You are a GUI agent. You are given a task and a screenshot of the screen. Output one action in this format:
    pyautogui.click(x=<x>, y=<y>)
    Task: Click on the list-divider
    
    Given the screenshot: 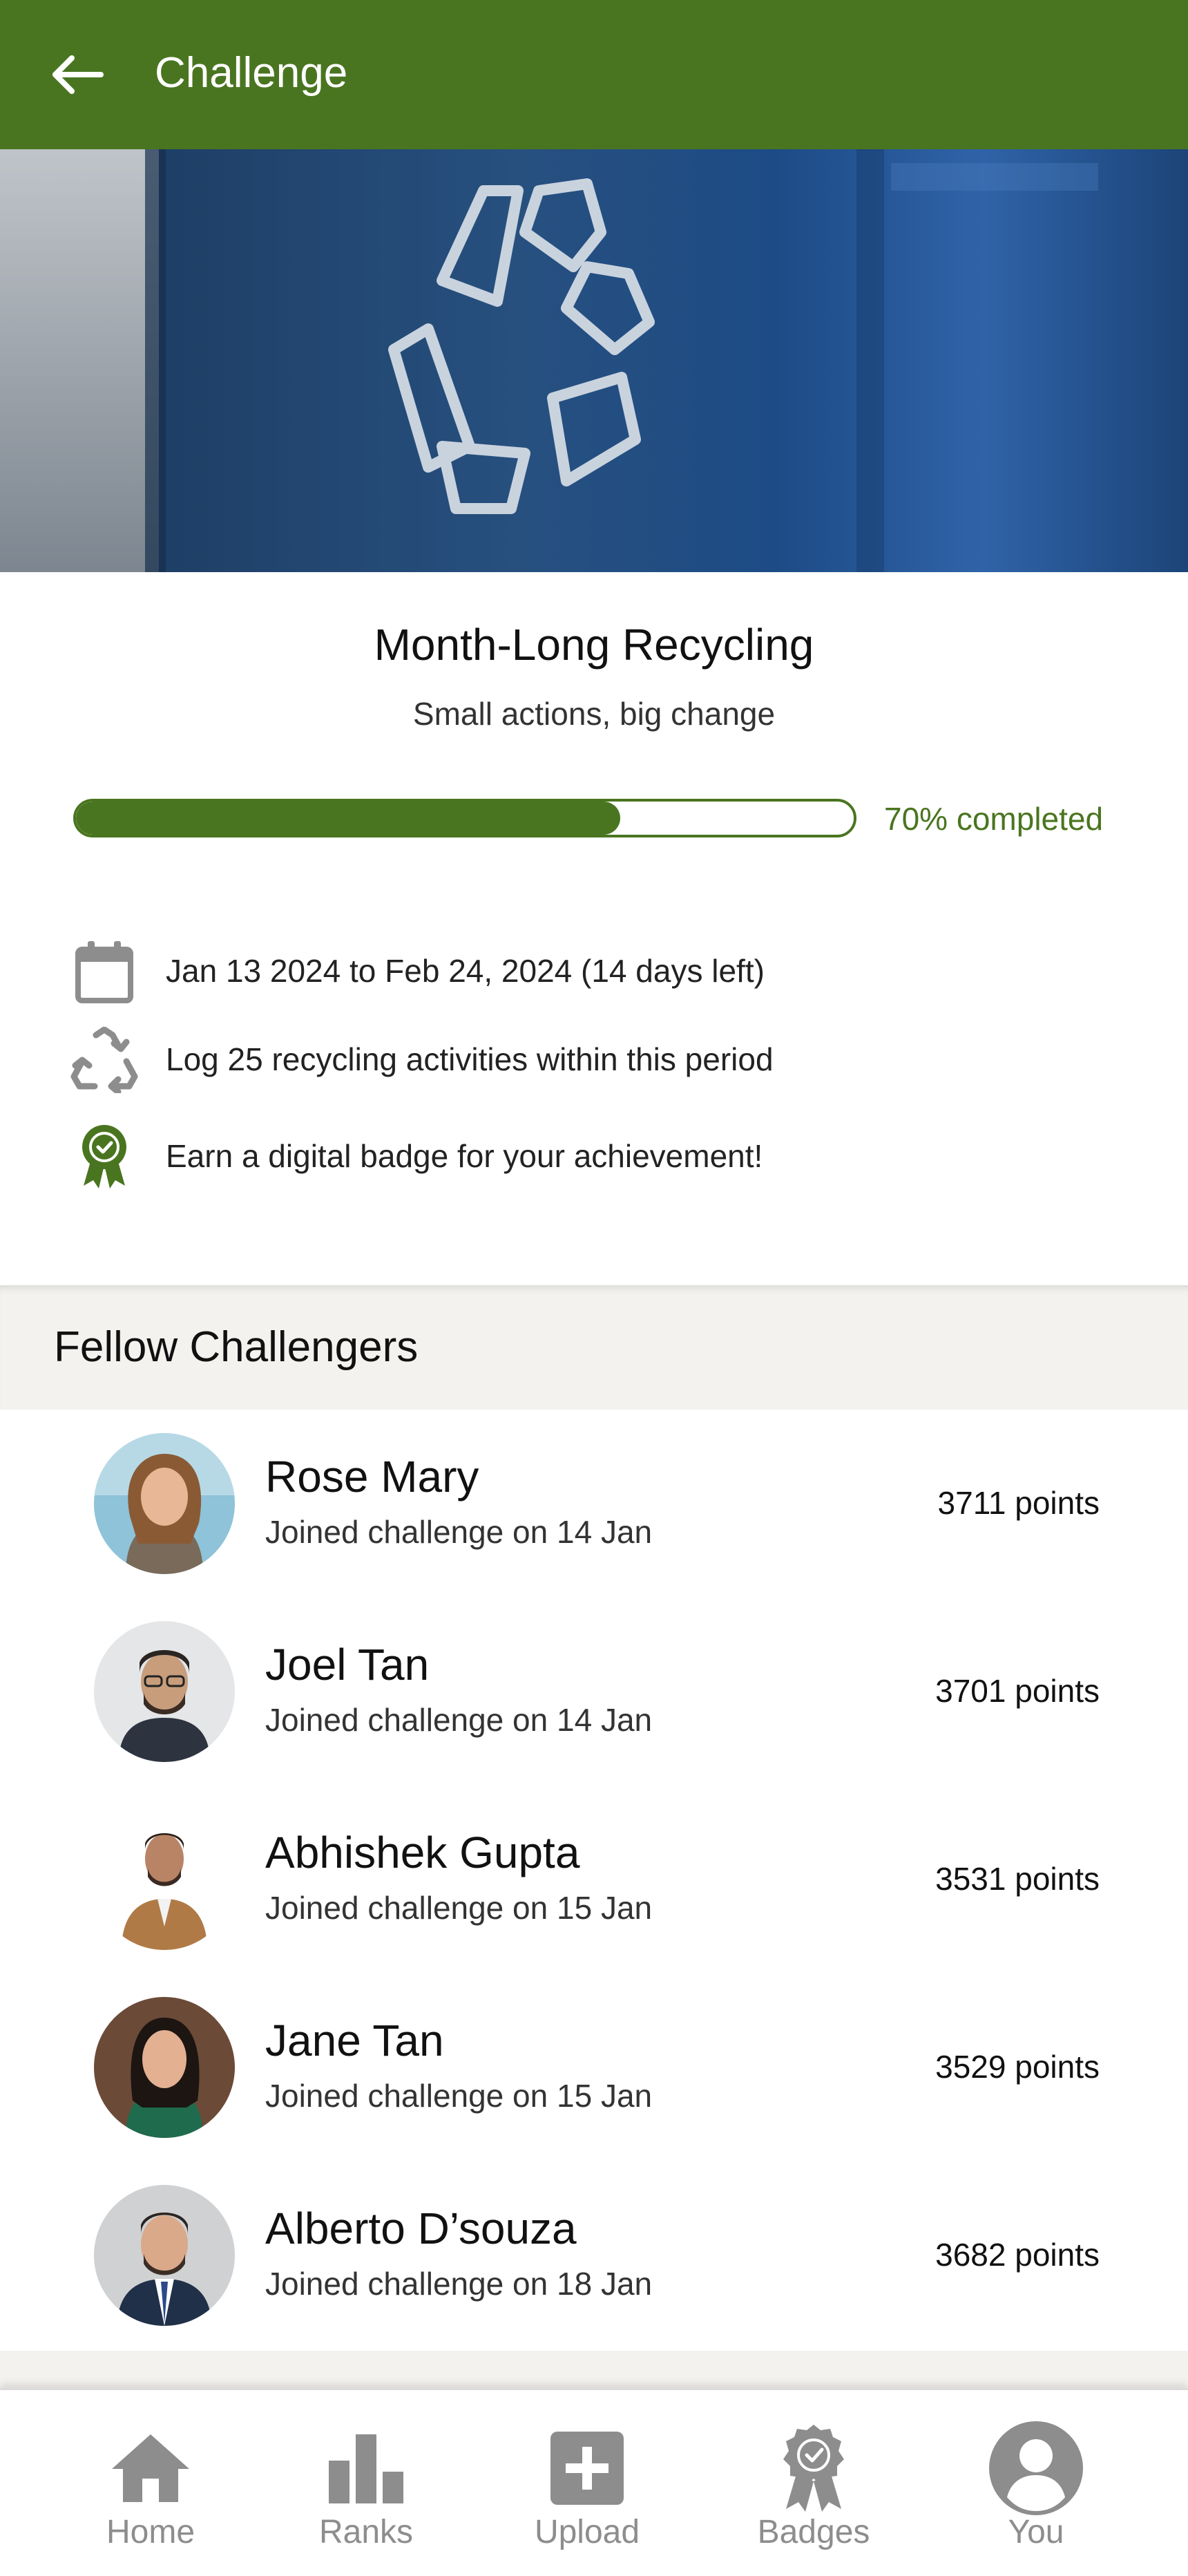 What is the action you would take?
    pyautogui.click(x=594, y=2369)
    